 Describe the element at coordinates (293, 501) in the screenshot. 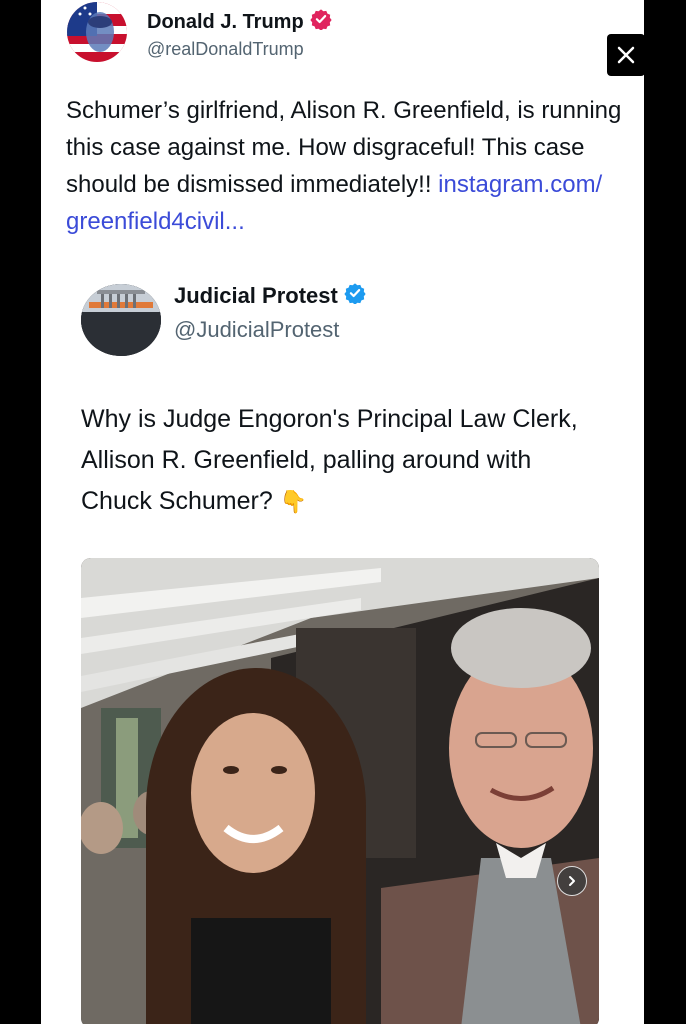

I see `pointing-down-emoji: 👇` at that location.